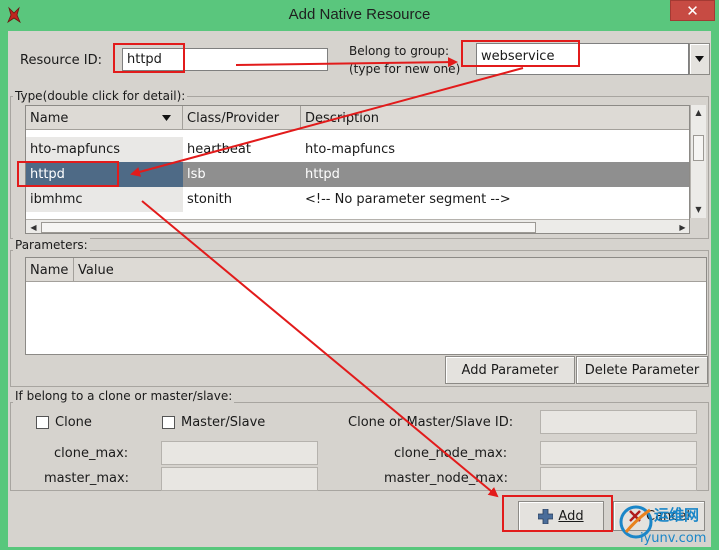 The image size is (719, 550). What do you see at coordinates (571, 516) in the screenshot?
I see `add-button-label: Add` at bounding box center [571, 516].